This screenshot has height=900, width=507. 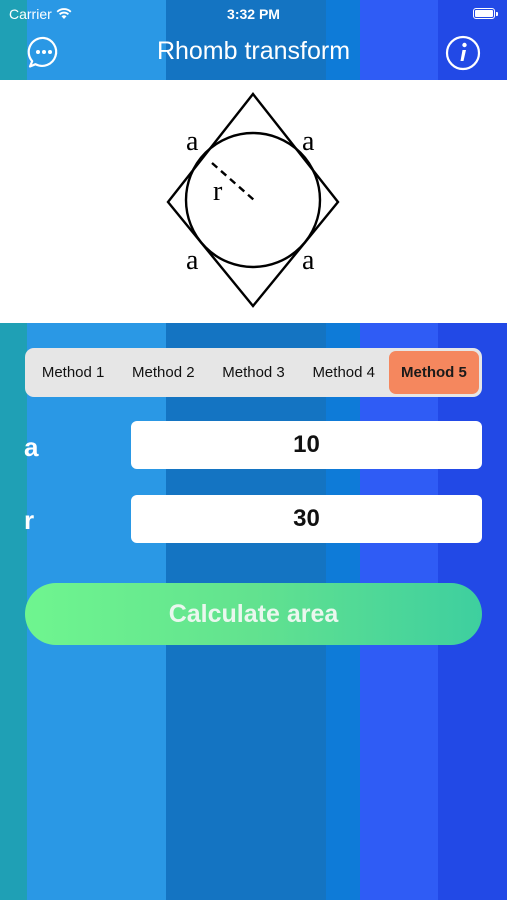 I want to click on method-5-segment: Method 5, so click(x=434, y=372).